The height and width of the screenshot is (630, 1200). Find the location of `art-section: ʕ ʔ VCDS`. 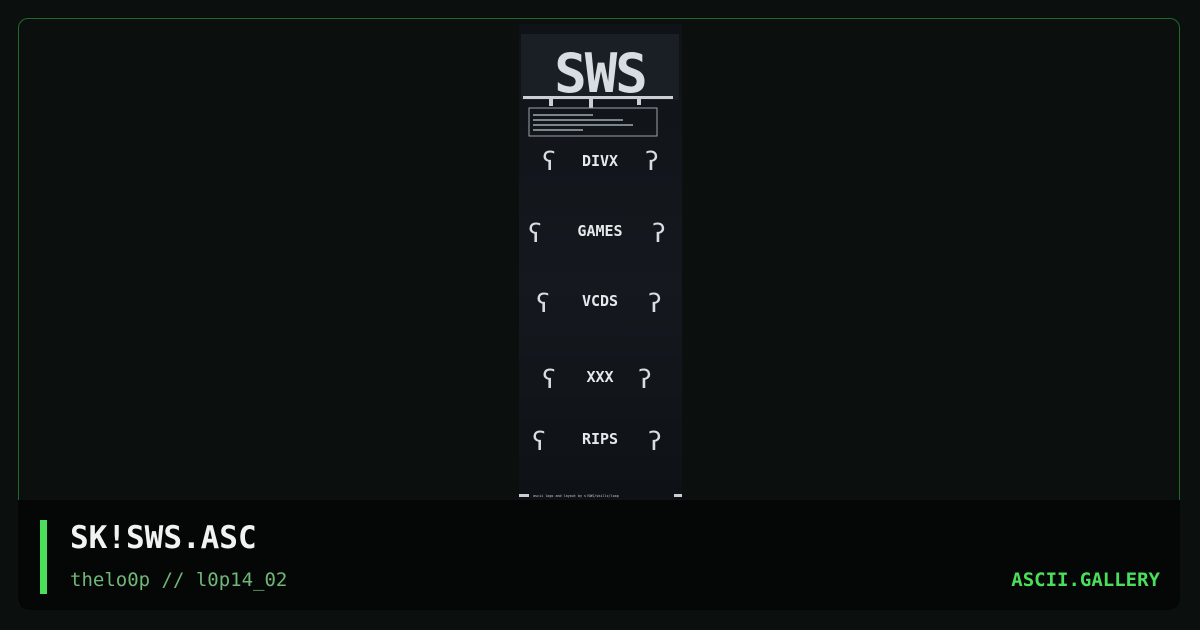

art-section: ʕ ʔ VCDS is located at coordinates (599, 304).